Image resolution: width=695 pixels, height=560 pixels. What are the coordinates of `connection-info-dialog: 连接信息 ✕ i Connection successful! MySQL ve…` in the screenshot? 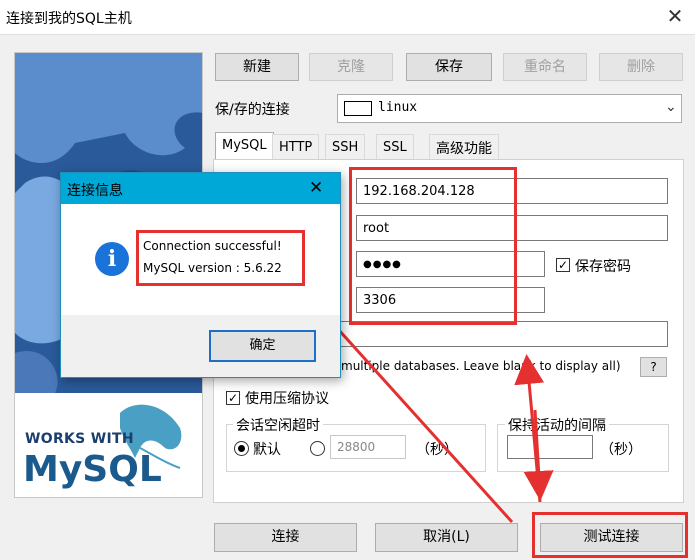 It's located at (200, 275).